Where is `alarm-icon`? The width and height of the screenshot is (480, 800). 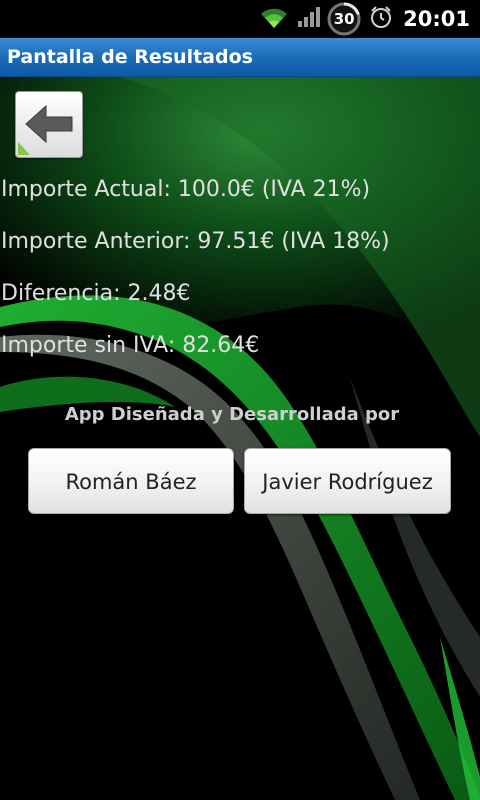
alarm-icon is located at coordinates (386, 19).